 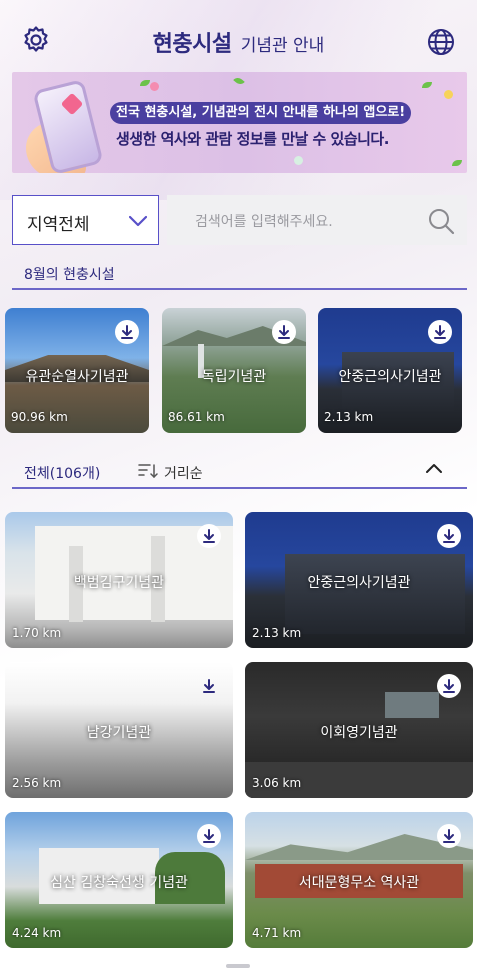 I want to click on card-name: 독립기념관, so click(x=234, y=377).